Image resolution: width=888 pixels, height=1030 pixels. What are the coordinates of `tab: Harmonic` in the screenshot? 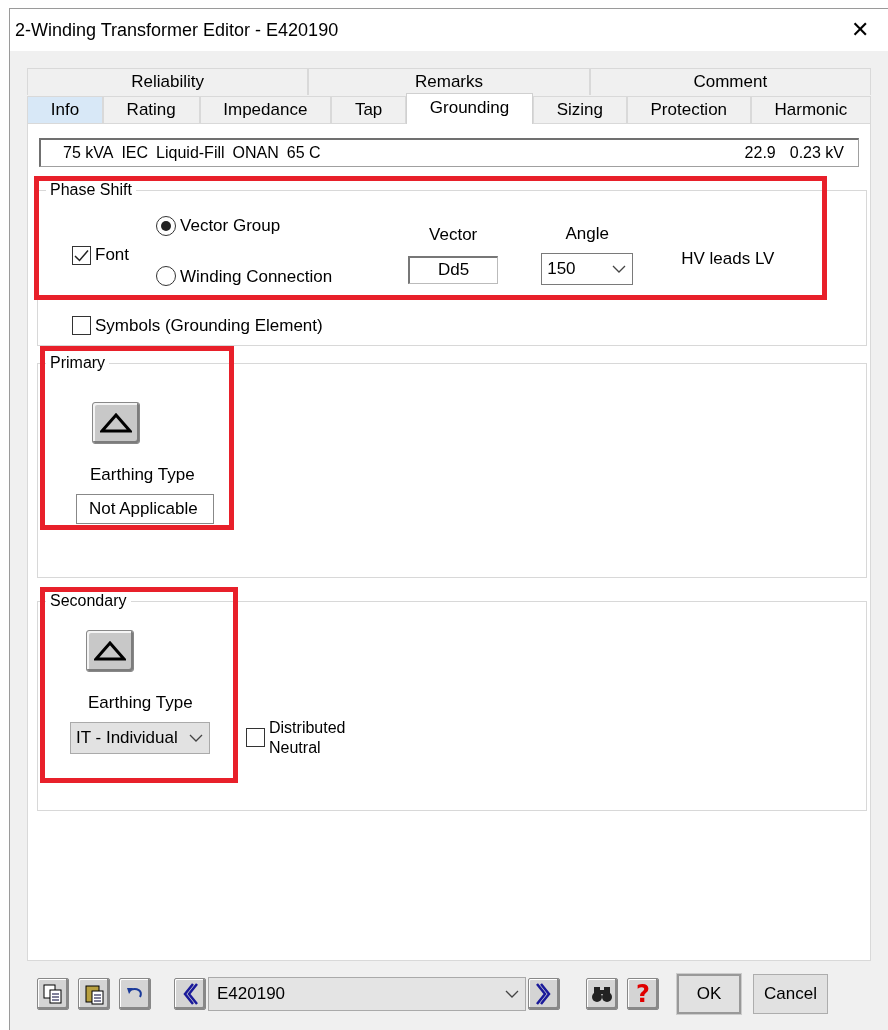 It's located at (811, 109).